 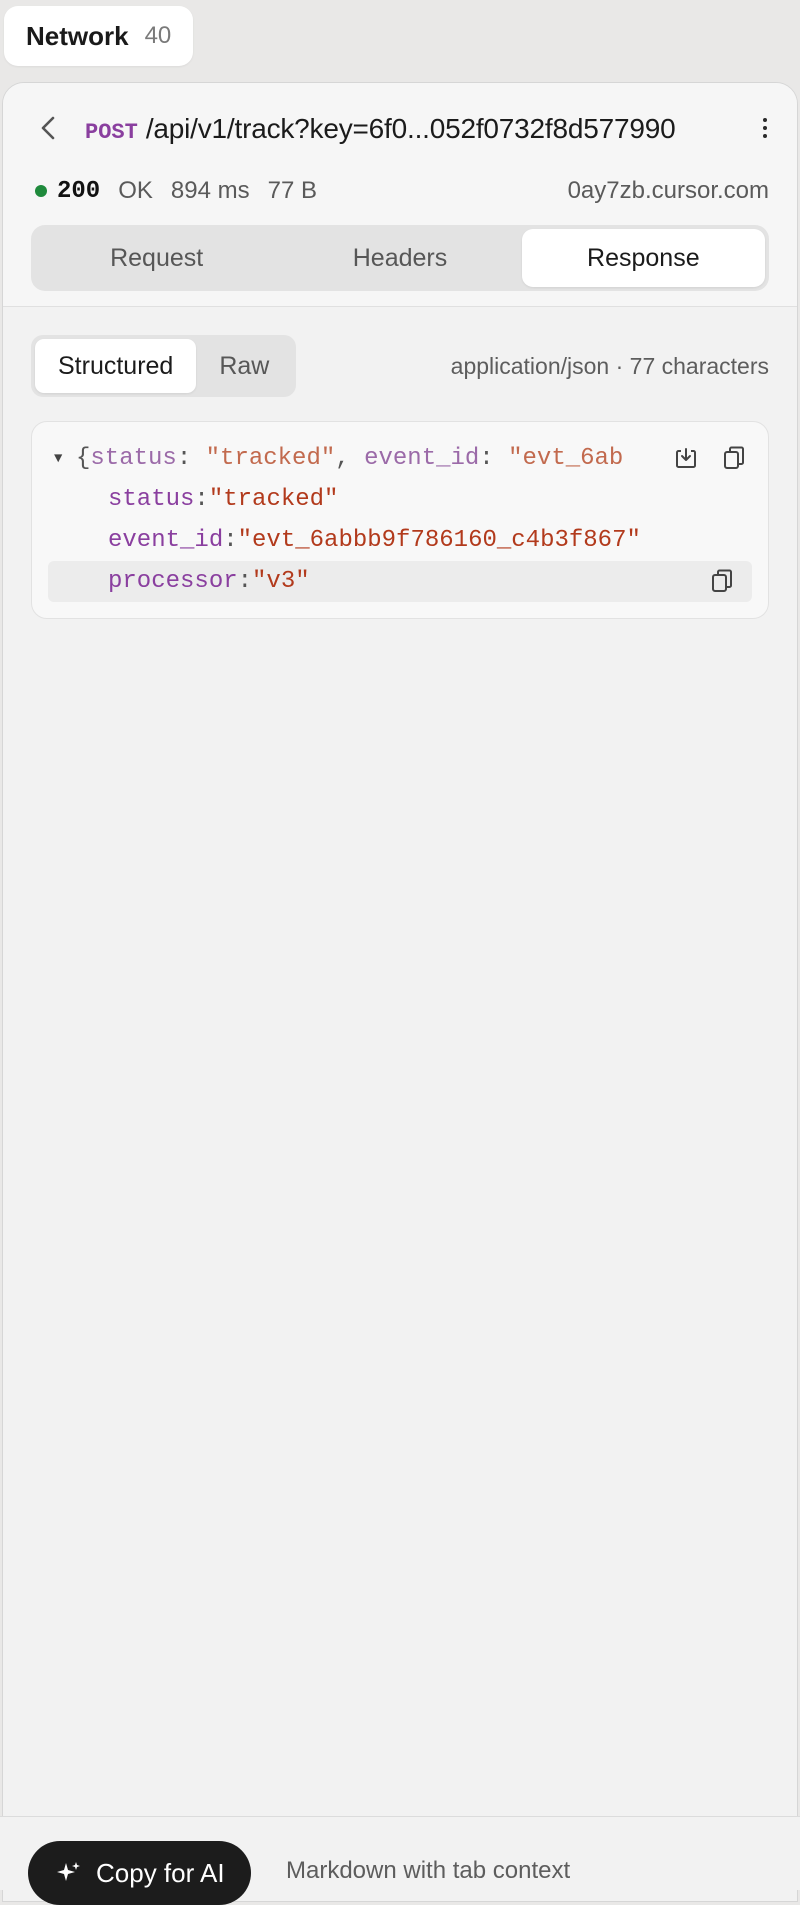 What do you see at coordinates (151, 499) in the screenshot?
I see `json-key: status` at bounding box center [151, 499].